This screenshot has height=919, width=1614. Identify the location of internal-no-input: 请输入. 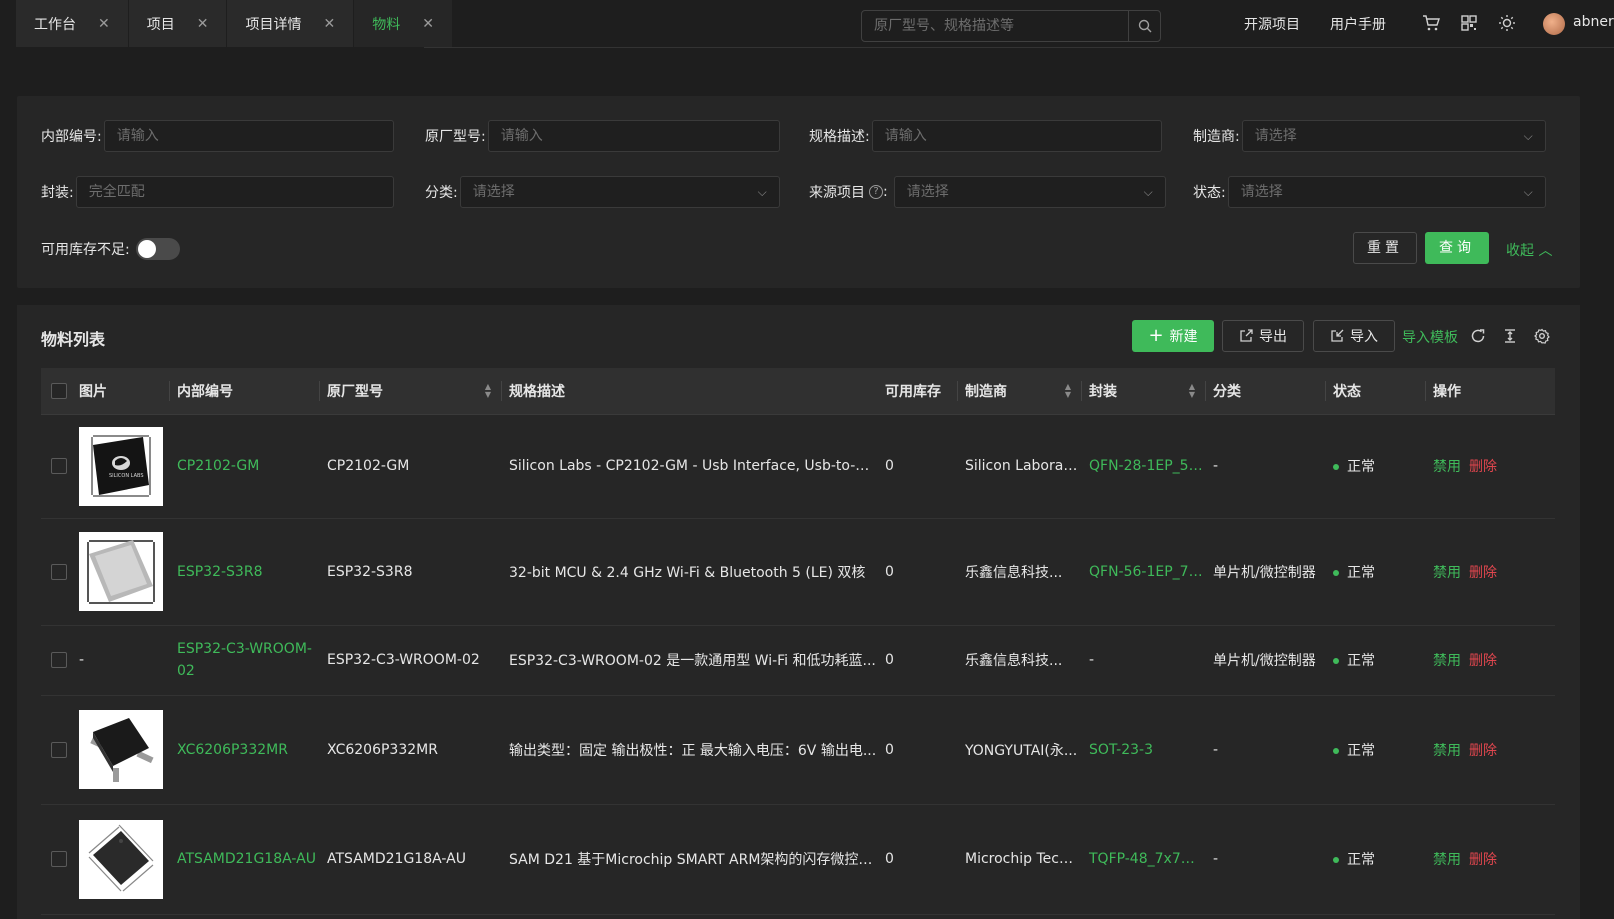
(248, 136).